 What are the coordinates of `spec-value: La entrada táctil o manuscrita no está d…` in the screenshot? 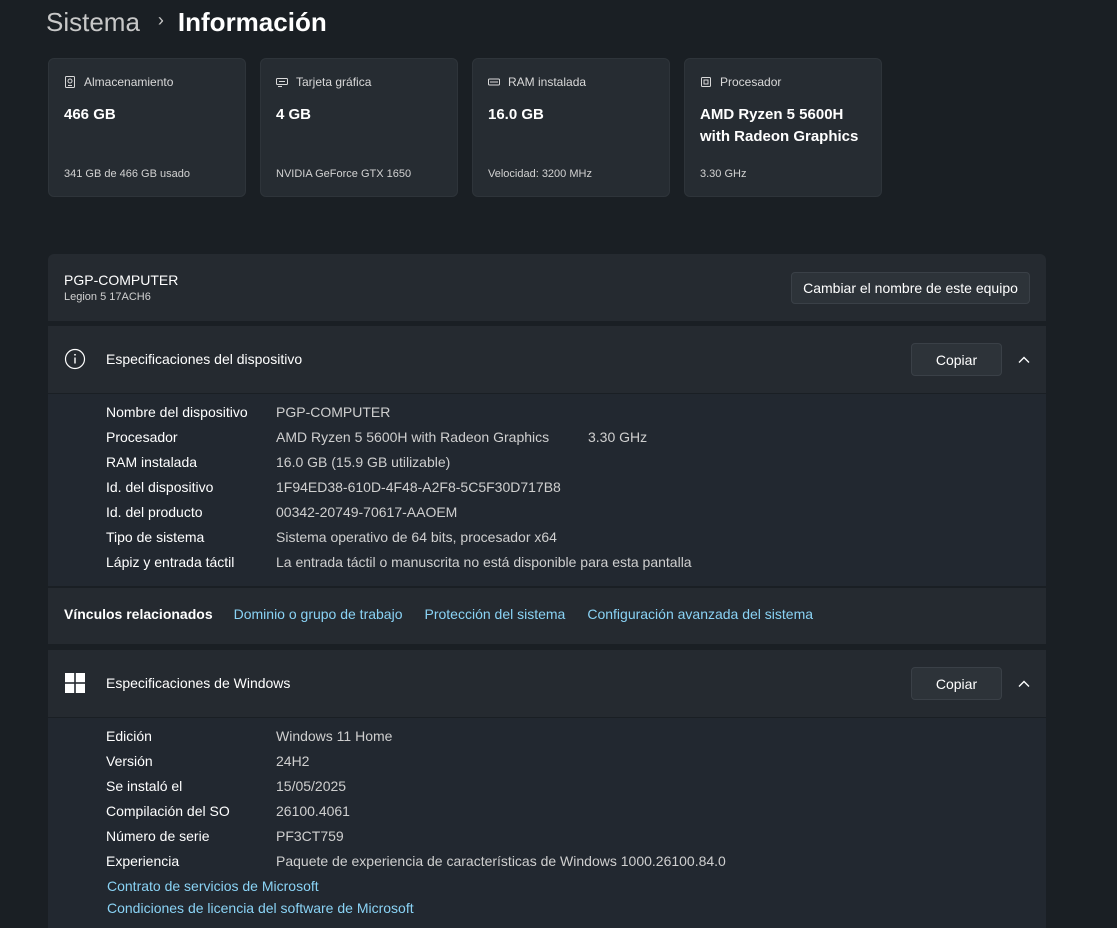 It's located at (484, 562).